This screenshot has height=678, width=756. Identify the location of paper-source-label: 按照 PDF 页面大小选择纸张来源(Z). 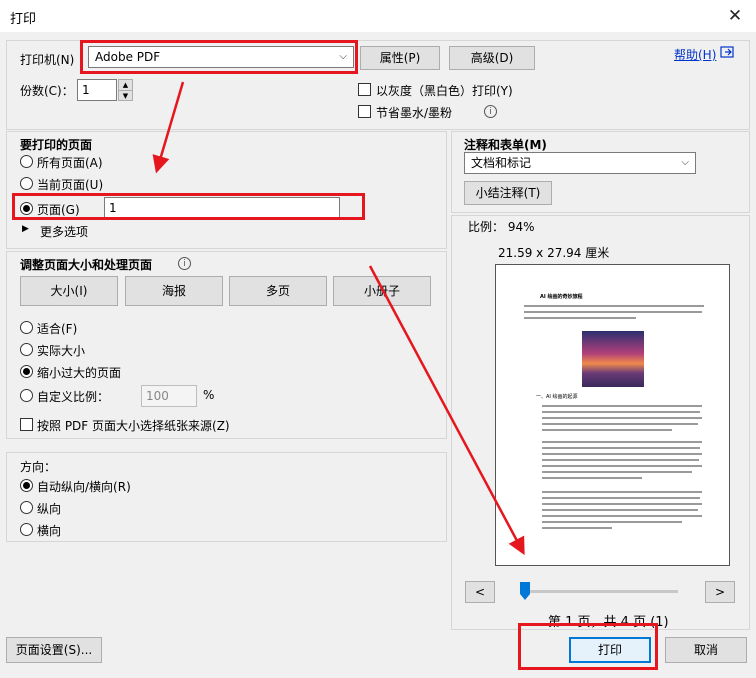
(133, 425).